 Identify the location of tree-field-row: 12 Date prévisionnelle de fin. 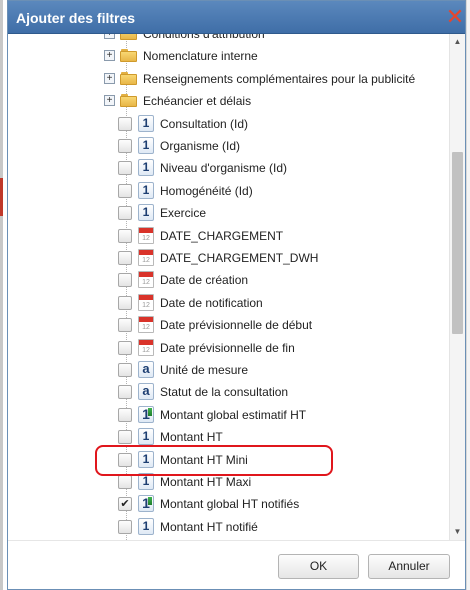
(228, 348).